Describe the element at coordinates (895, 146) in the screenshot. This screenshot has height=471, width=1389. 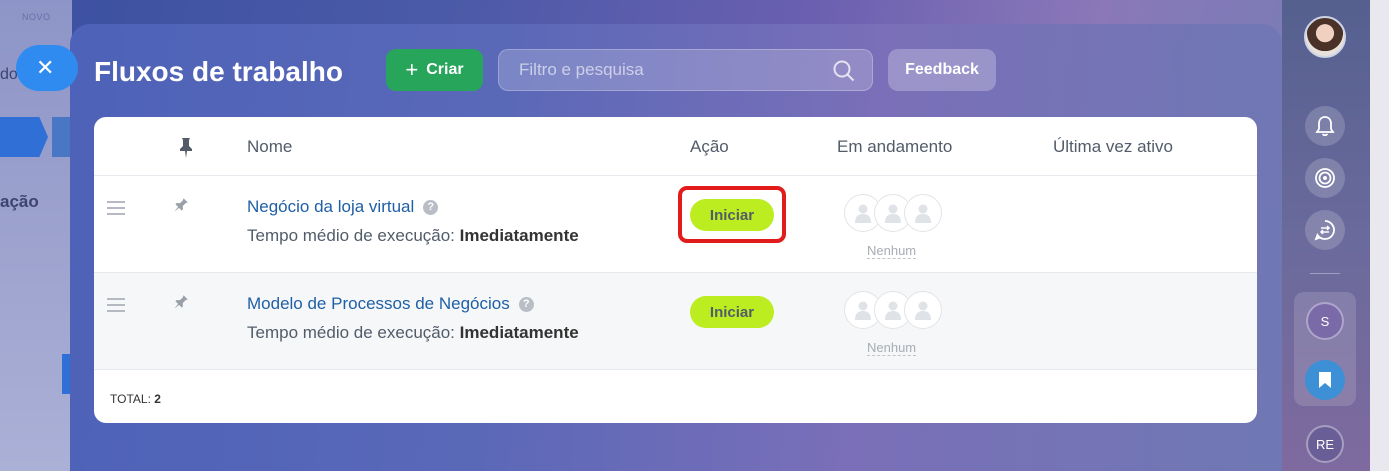
I see `column-header-in-progress: Em andamento` at that location.